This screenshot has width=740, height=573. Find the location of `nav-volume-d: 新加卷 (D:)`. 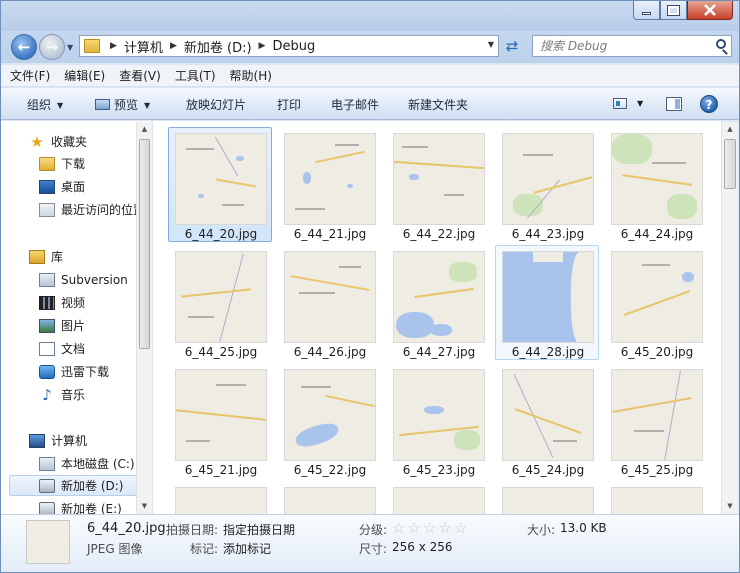

nav-volume-d: 新加卷 (D:) is located at coordinates (73, 485).